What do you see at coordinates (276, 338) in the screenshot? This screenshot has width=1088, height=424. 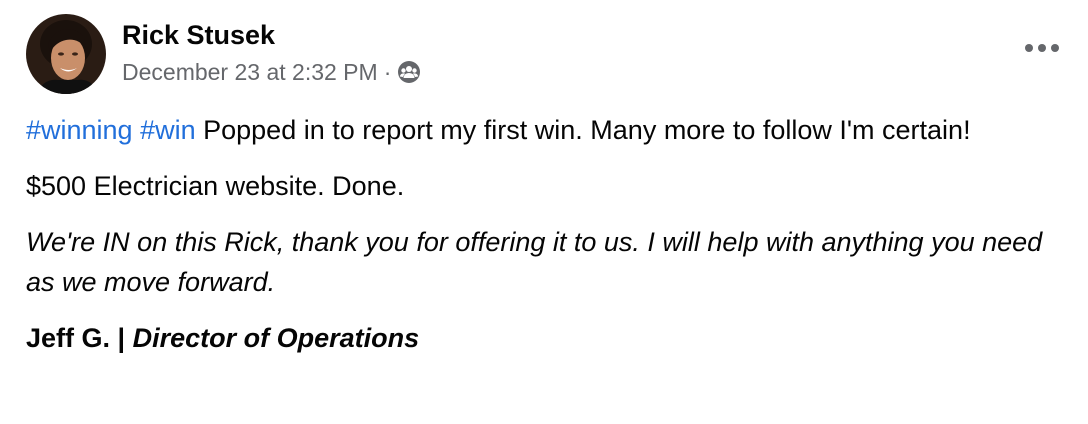 I see `signature-title: Director of Operations` at bounding box center [276, 338].